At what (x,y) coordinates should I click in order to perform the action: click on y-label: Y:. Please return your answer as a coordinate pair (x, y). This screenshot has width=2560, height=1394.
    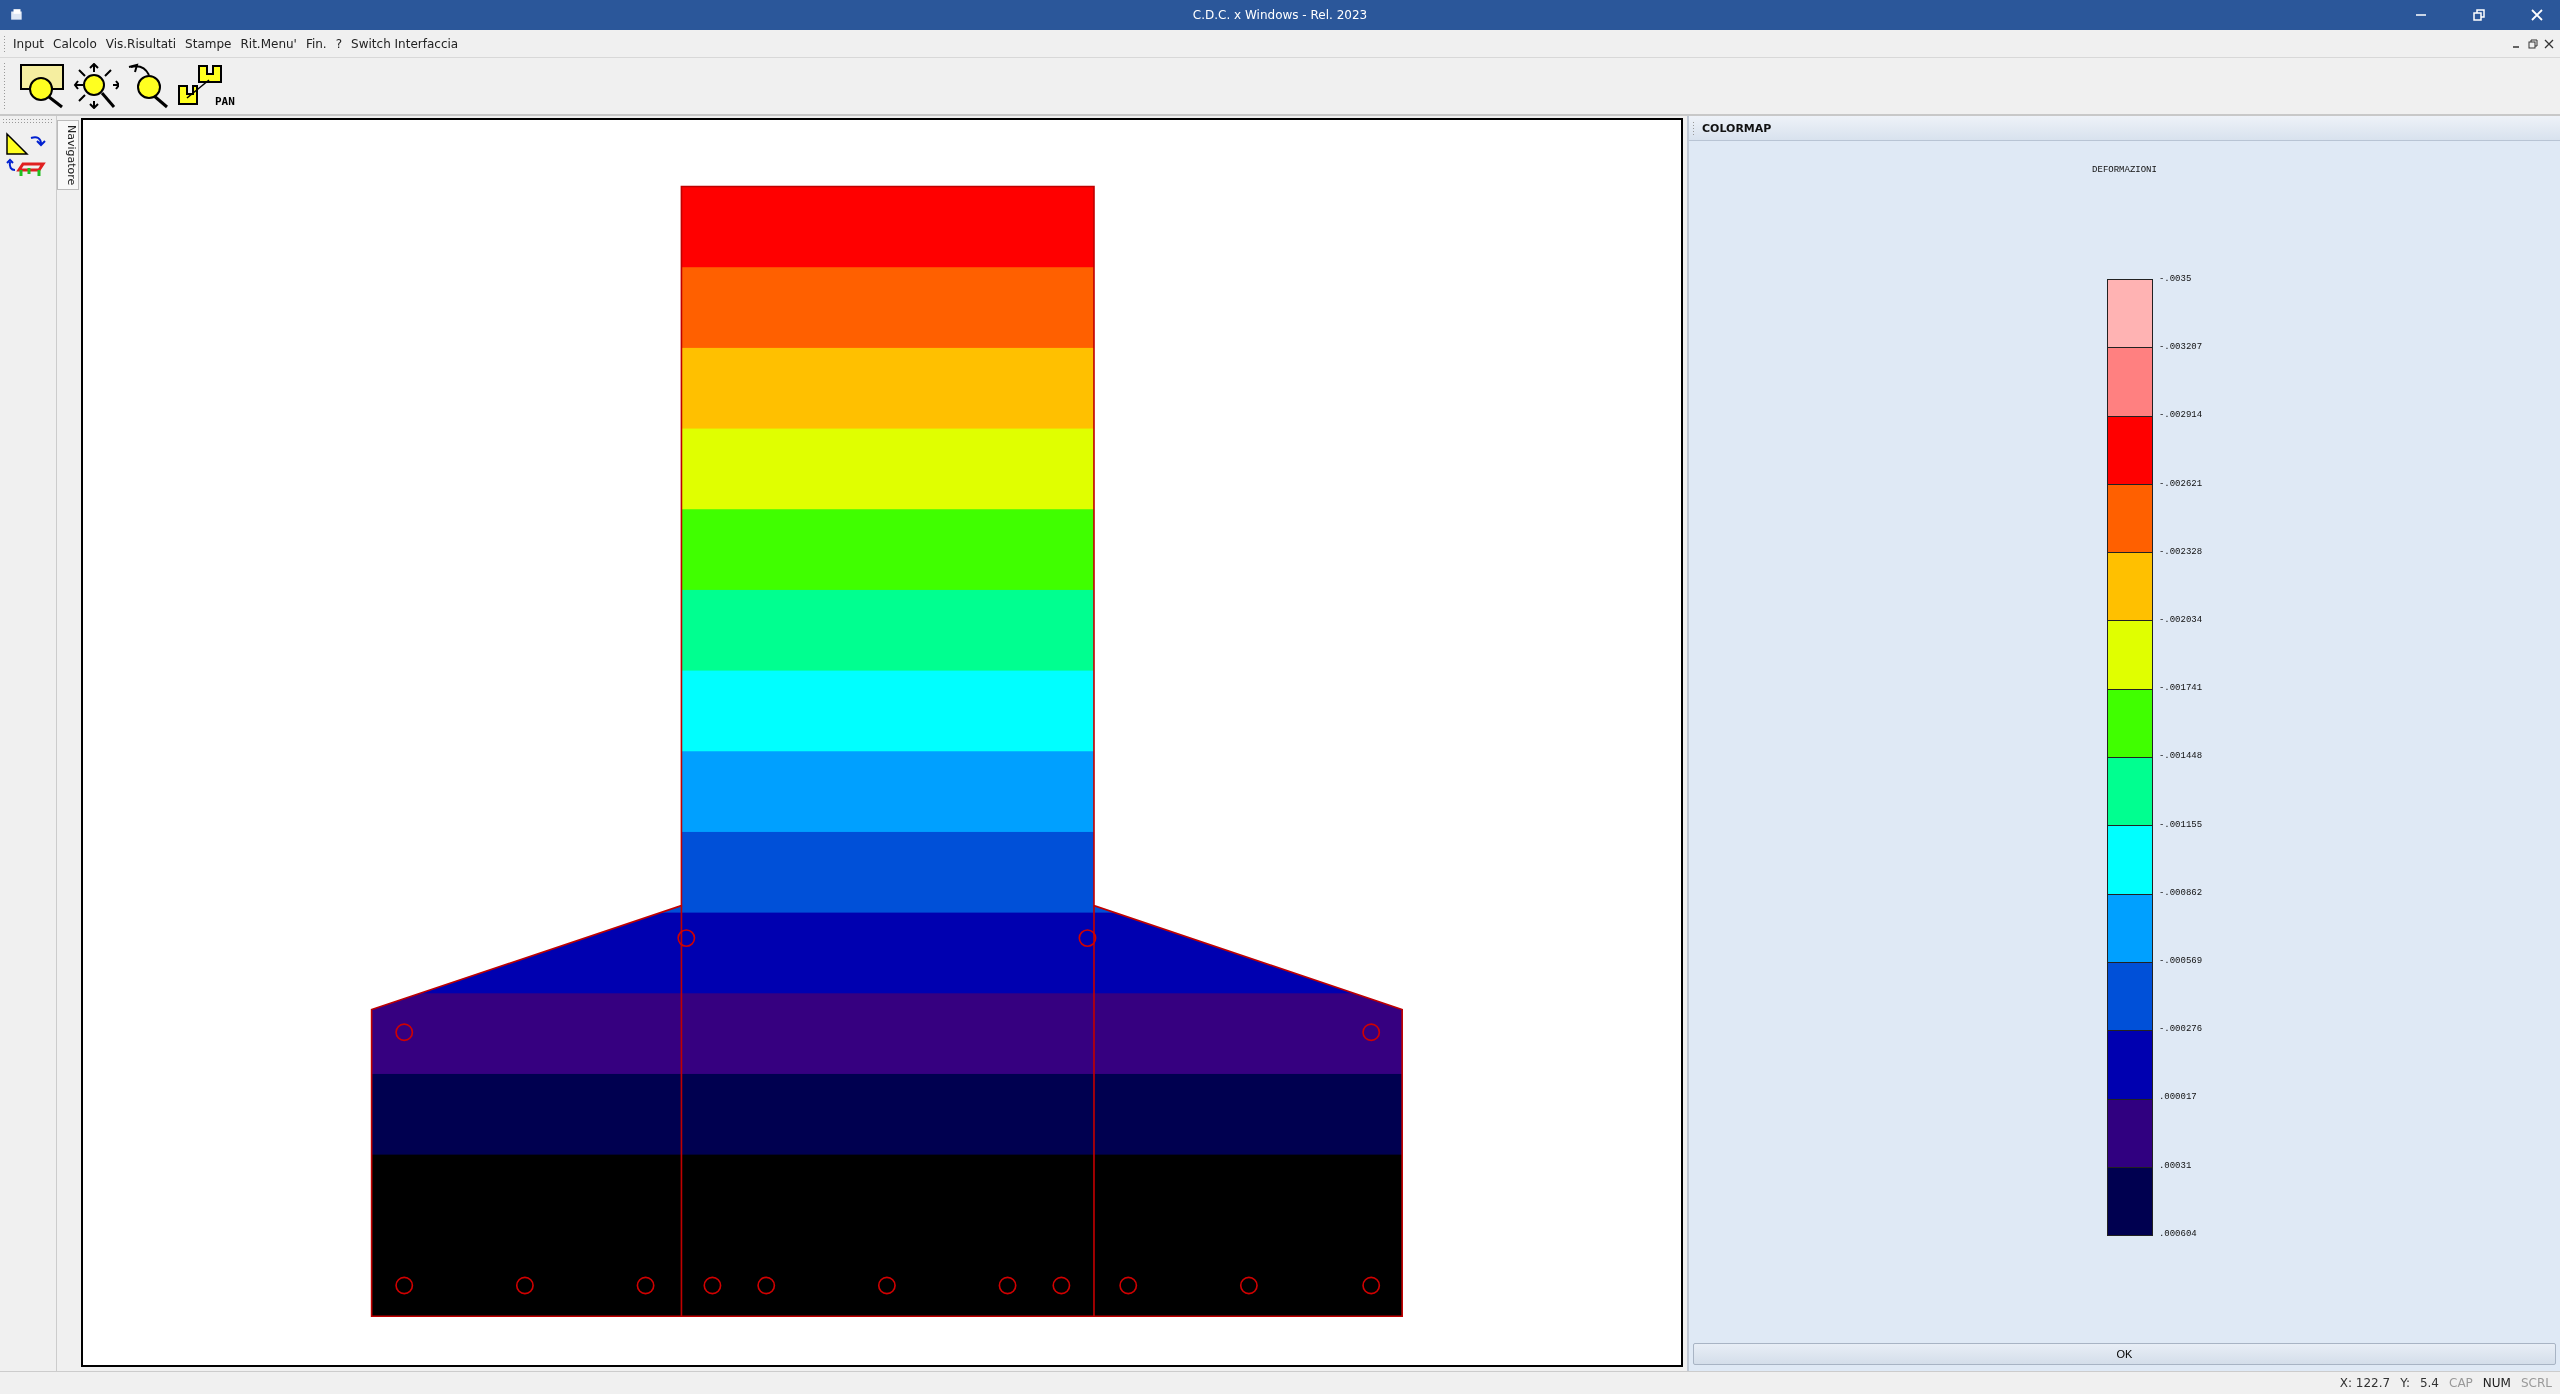
    Looking at the image, I should click on (2405, 1383).